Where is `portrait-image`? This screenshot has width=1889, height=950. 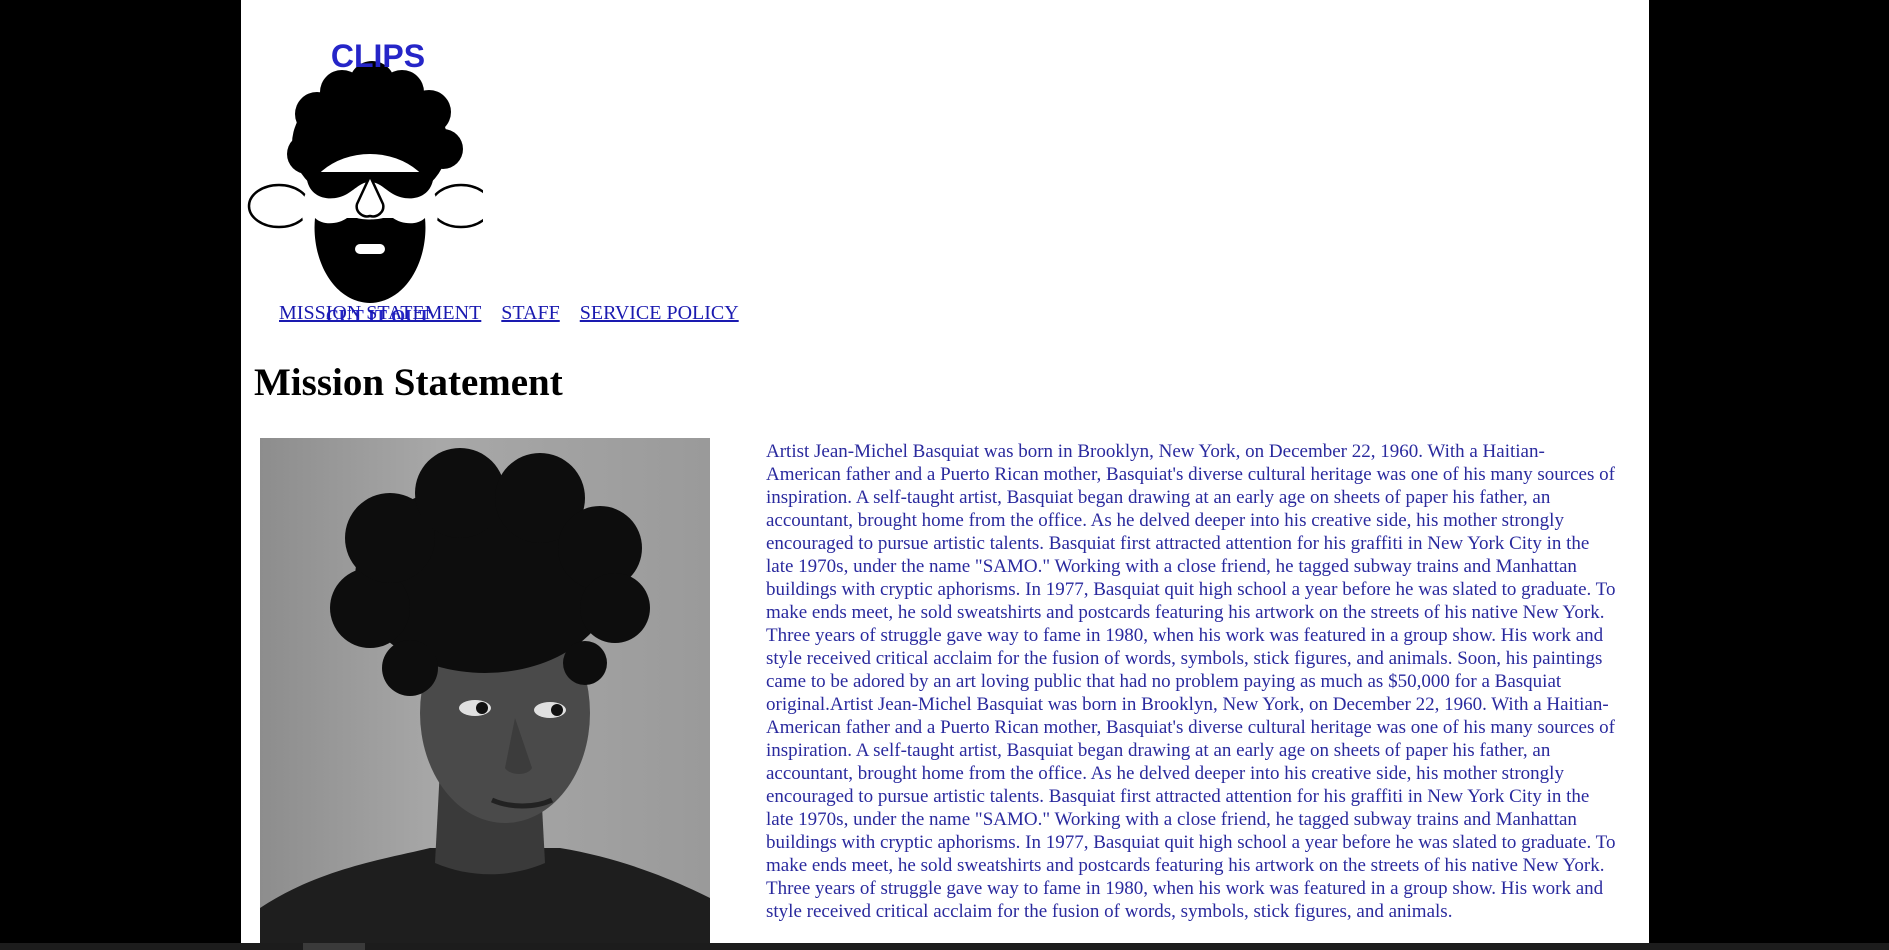 portrait-image is located at coordinates (485, 695).